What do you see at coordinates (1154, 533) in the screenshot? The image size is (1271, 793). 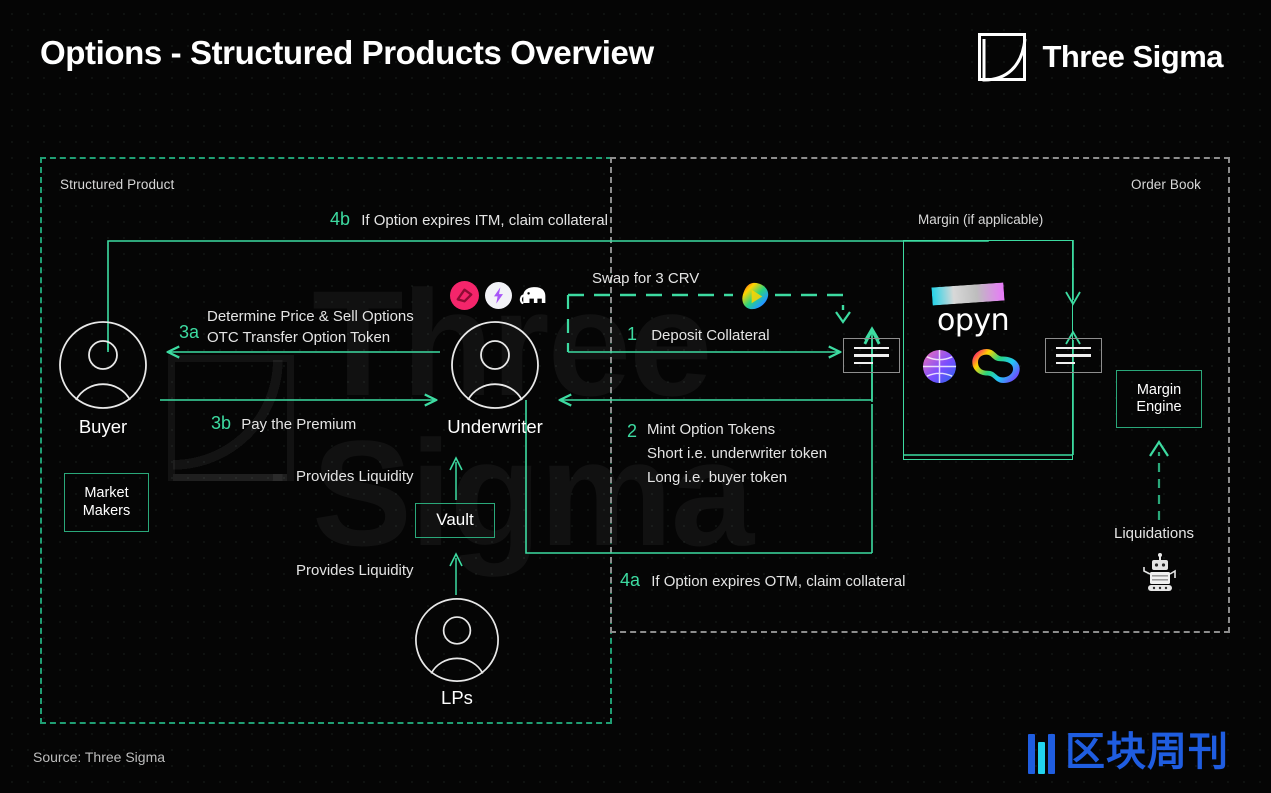 I see `liquidations-label: Liquidations` at bounding box center [1154, 533].